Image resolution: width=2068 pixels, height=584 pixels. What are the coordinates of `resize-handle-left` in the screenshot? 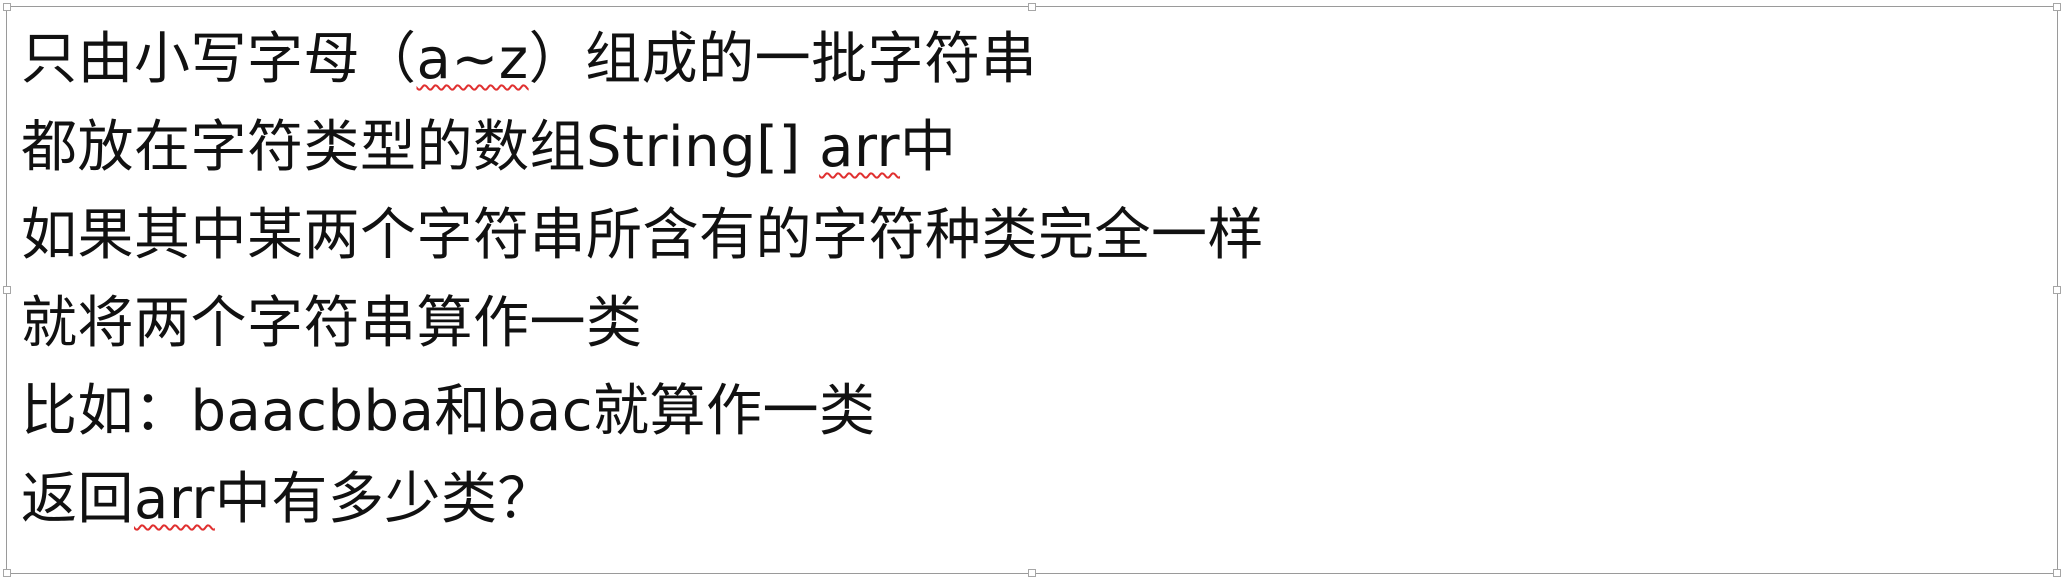 It's located at (7, 290).